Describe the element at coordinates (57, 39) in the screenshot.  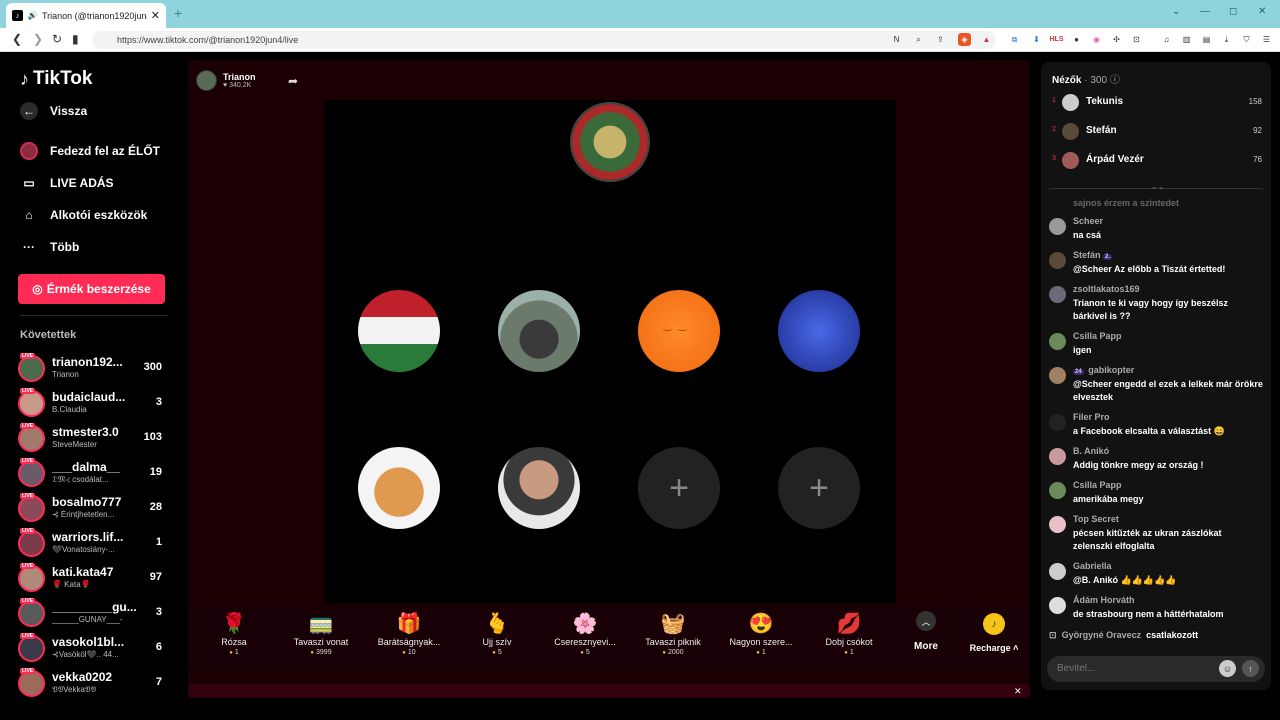
I see `reload-icon: ↻` at that location.